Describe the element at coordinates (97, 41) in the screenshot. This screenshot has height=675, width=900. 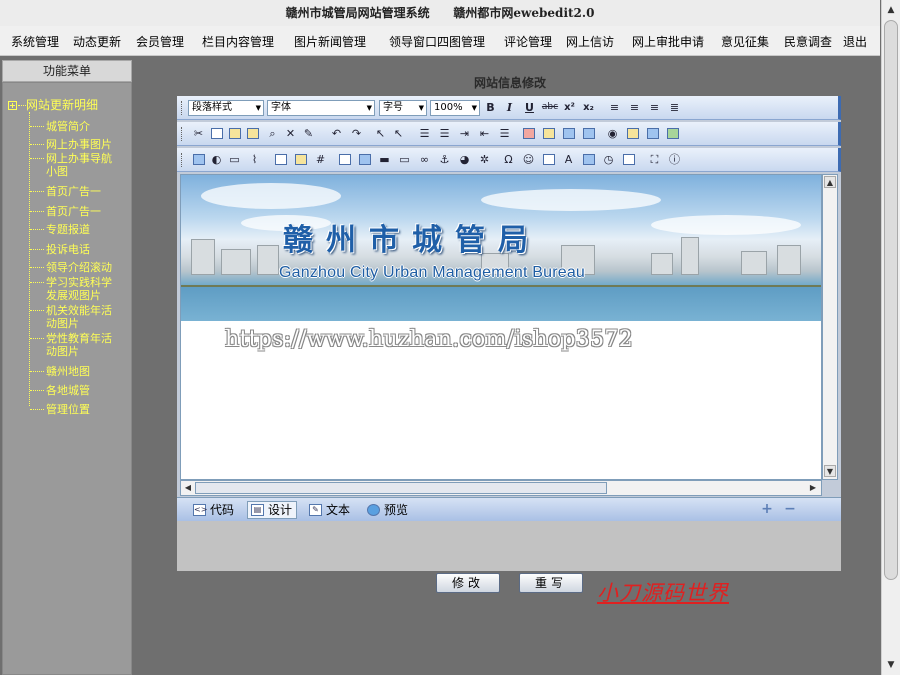
I see `menu-dynamic-updates: 动态更新` at that location.